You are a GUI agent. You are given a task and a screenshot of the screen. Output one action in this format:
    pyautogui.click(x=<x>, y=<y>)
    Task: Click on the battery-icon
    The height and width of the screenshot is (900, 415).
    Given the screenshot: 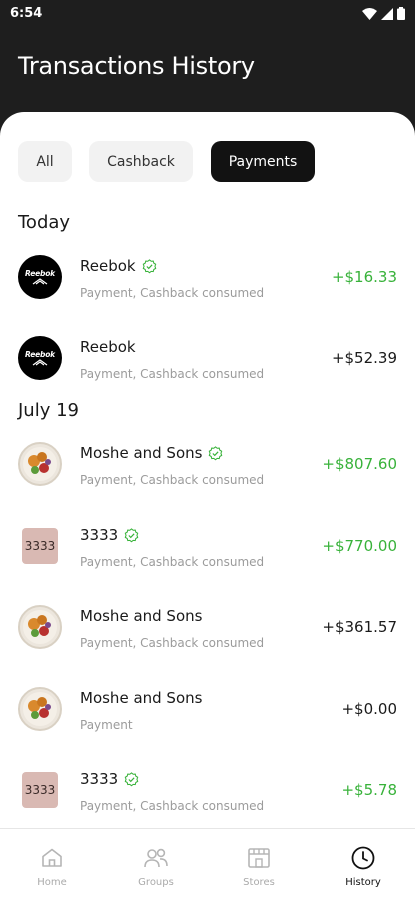 What is the action you would take?
    pyautogui.click(x=401, y=13)
    